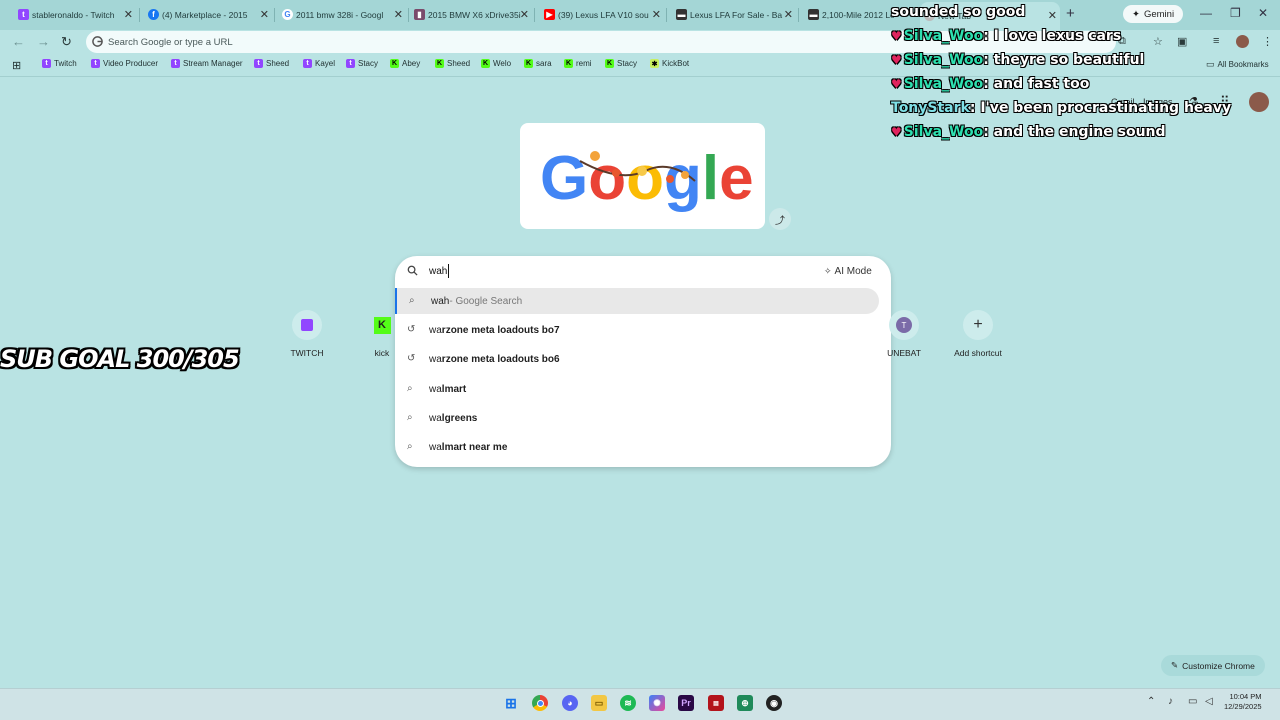 This screenshot has height=720, width=1280. I want to click on search-query: wah, so click(438, 271).